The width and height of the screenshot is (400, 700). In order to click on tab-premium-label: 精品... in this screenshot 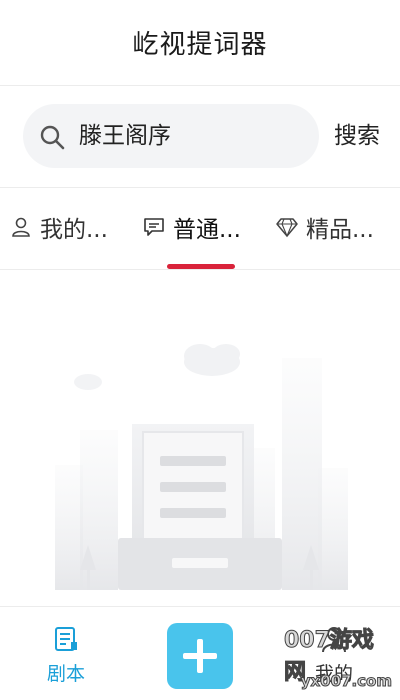, I will do `click(340, 230)`.